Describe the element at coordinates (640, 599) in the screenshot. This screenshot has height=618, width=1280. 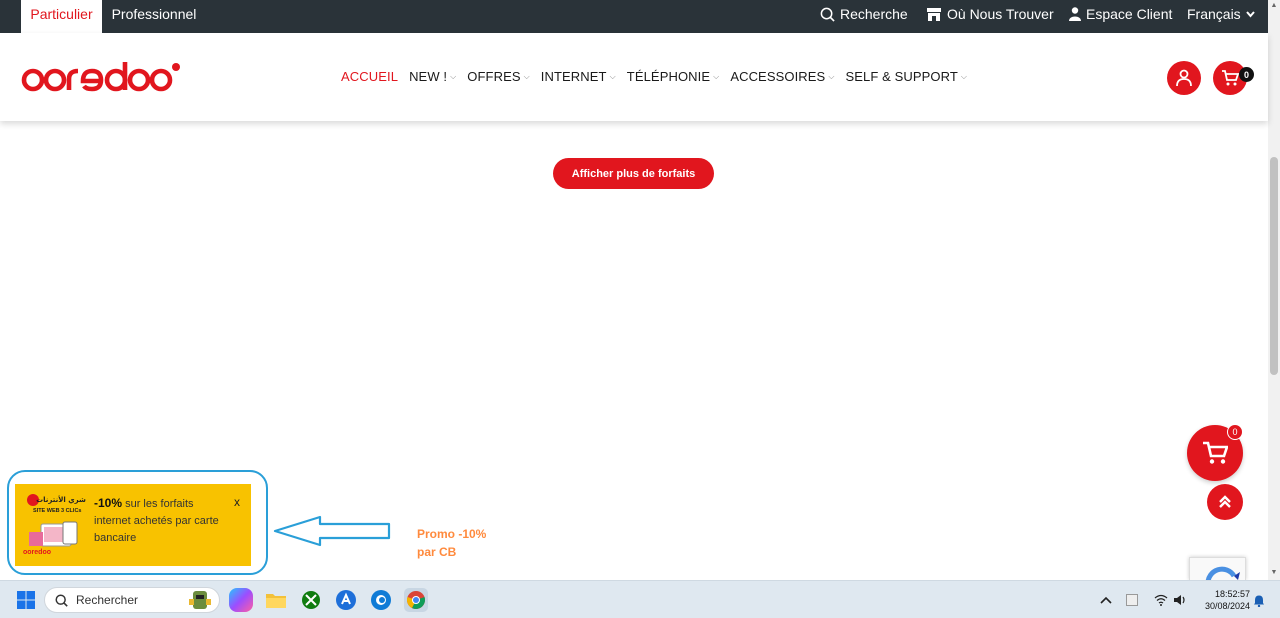
I see `windows-taskbar: Rechercher 18:52:57 30/08/2024` at that location.